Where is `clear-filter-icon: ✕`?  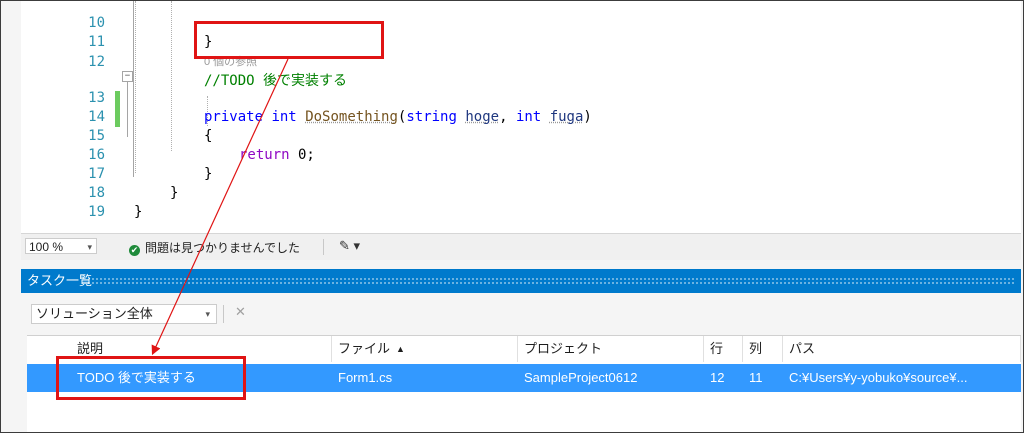
clear-filter-icon: ✕ is located at coordinates (240, 312).